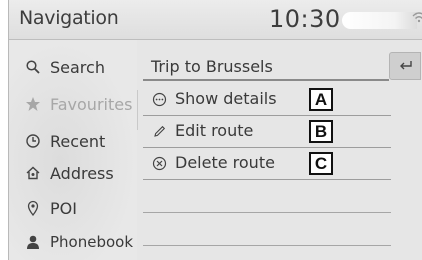 The width and height of the screenshot is (422, 260). I want to click on sidebar-item-search: Search, so click(73, 67).